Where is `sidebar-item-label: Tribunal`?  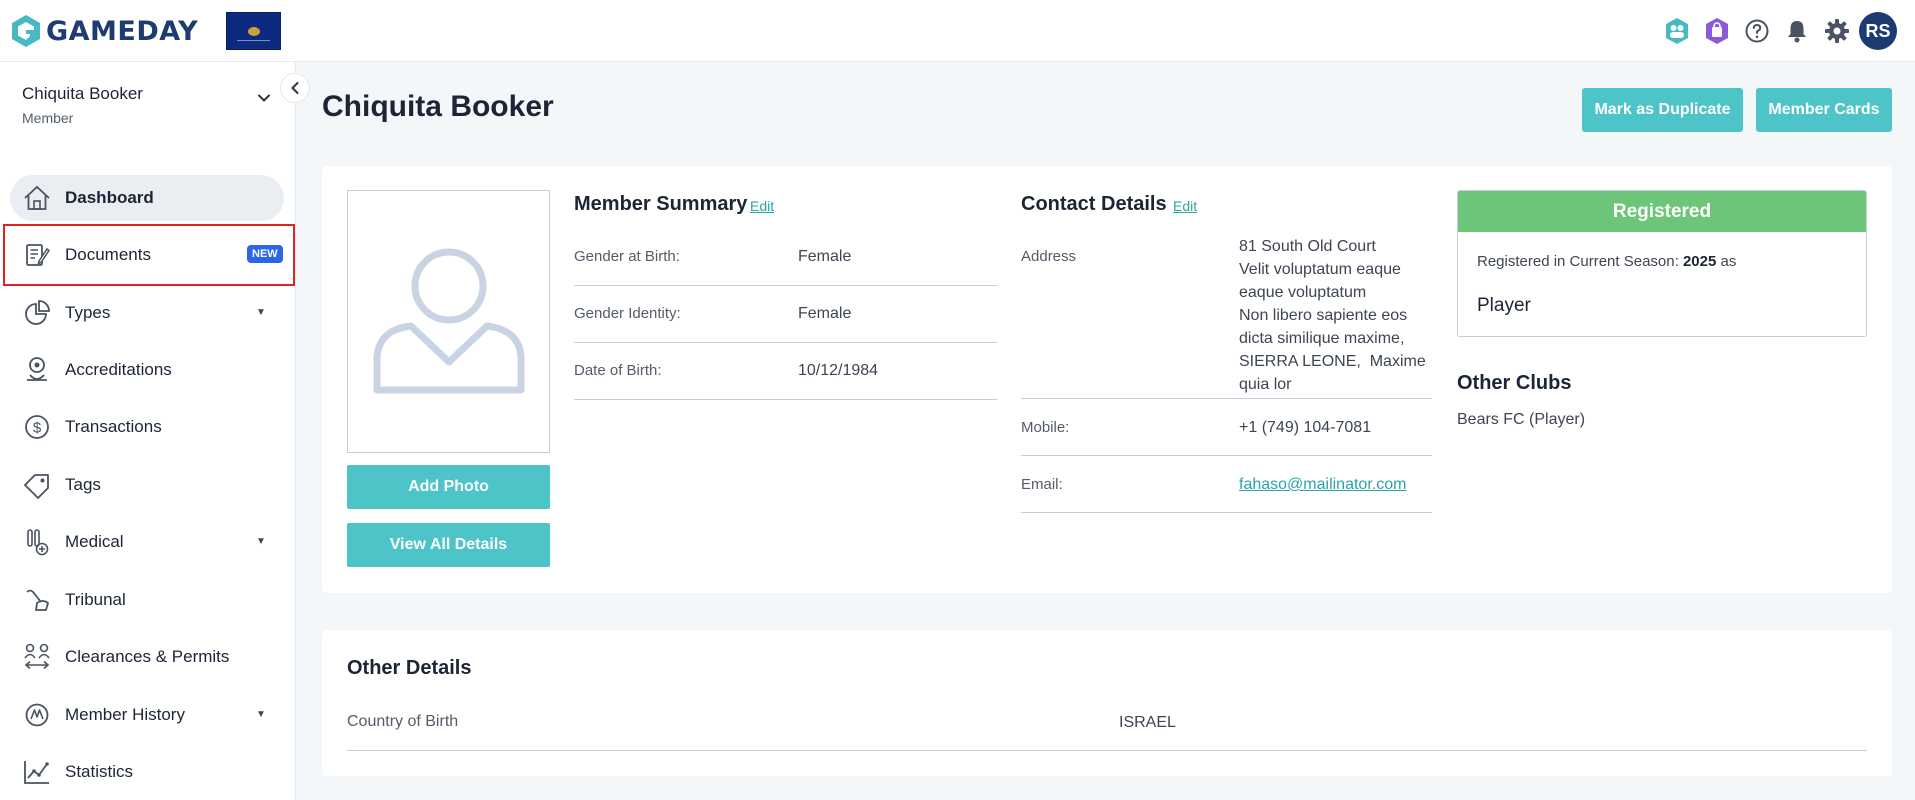
sidebar-item-label: Tribunal is located at coordinates (95, 599).